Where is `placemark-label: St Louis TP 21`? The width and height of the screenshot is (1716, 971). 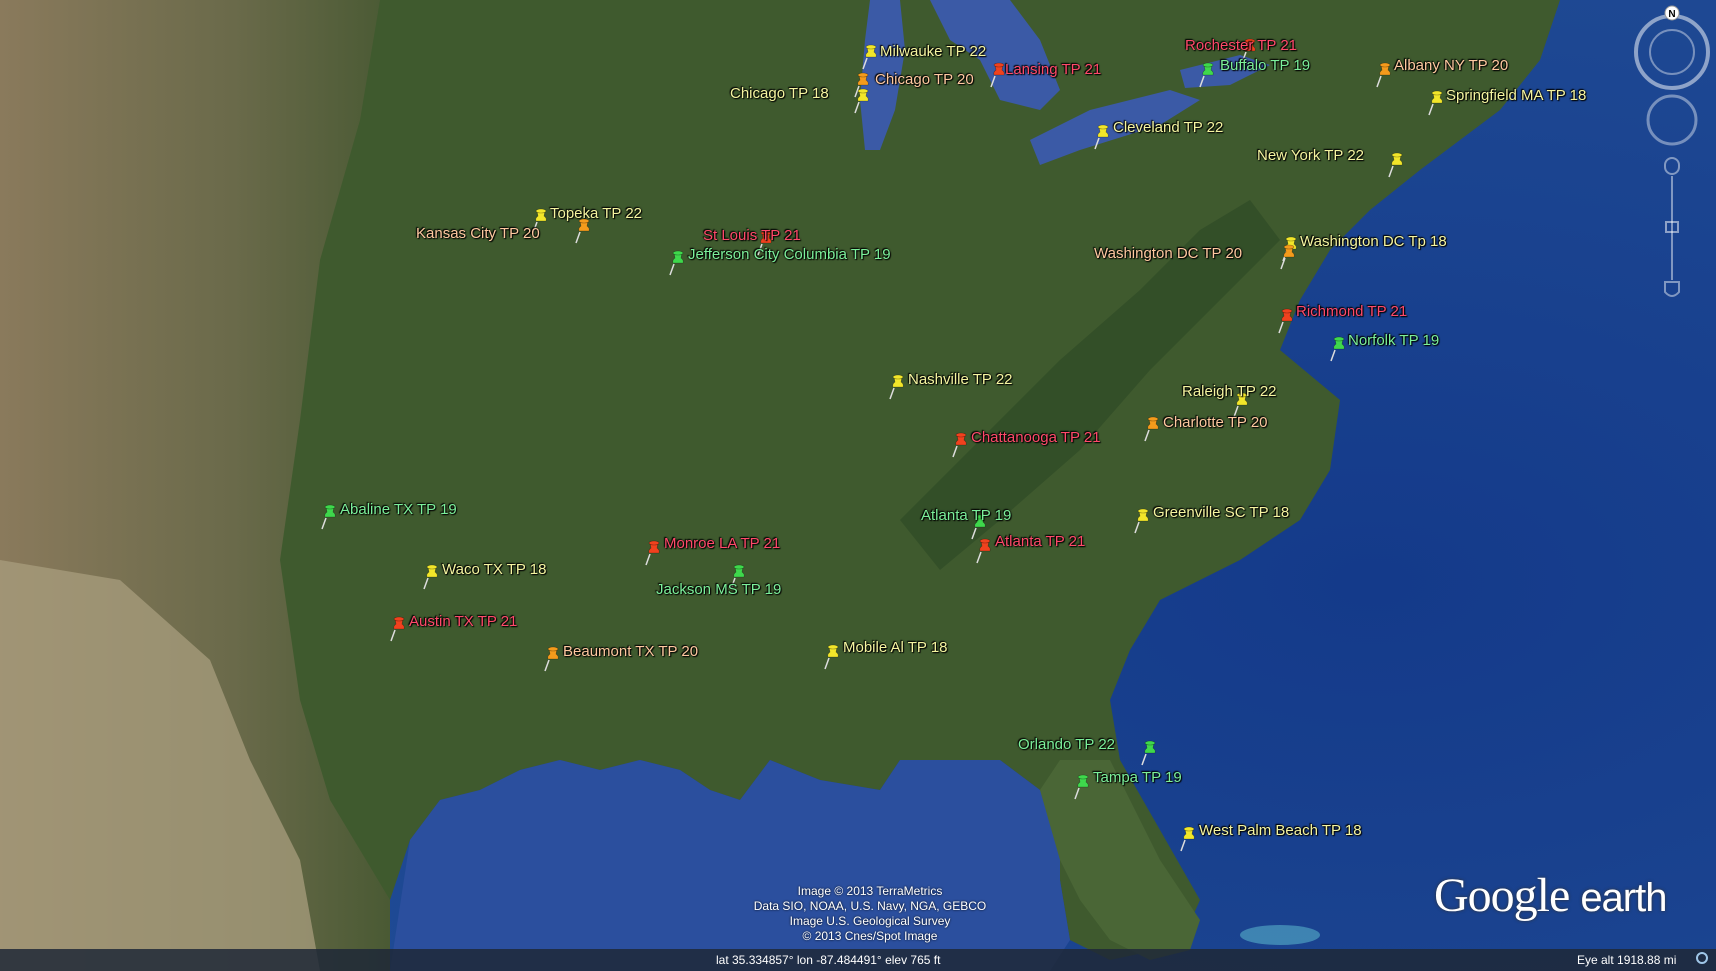
placemark-label: St Louis TP 21 is located at coordinates (752, 236).